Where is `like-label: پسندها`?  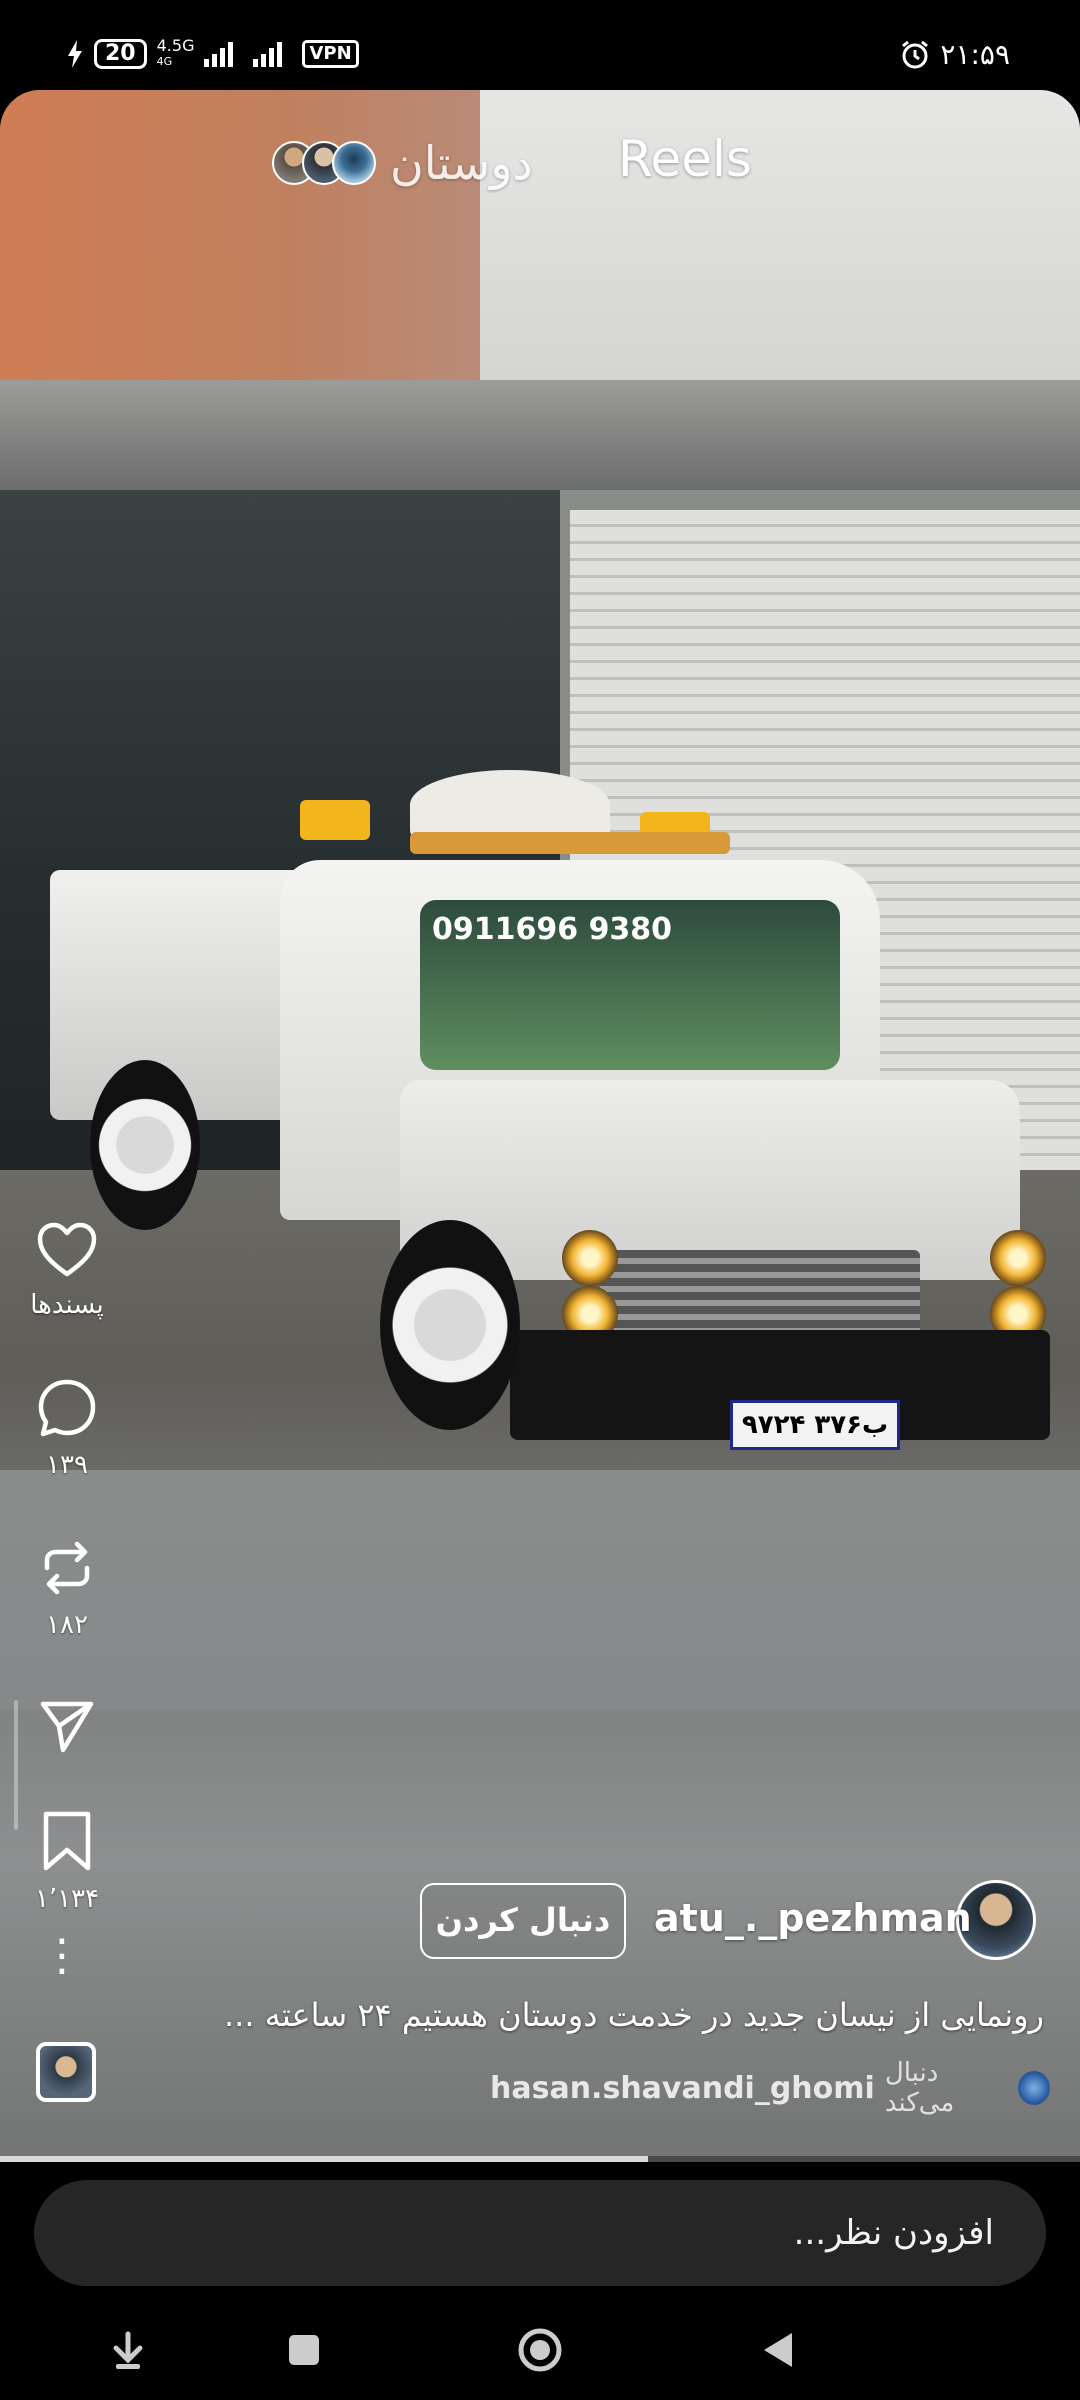
like-label: پسندها is located at coordinates (67, 1305).